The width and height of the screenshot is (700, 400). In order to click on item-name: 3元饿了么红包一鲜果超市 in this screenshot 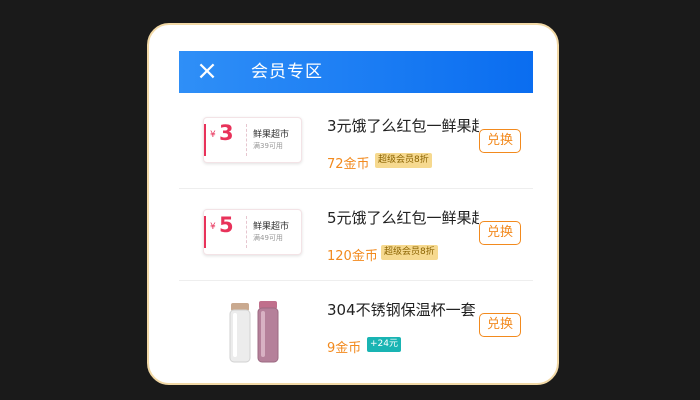, I will do `click(403, 126)`.